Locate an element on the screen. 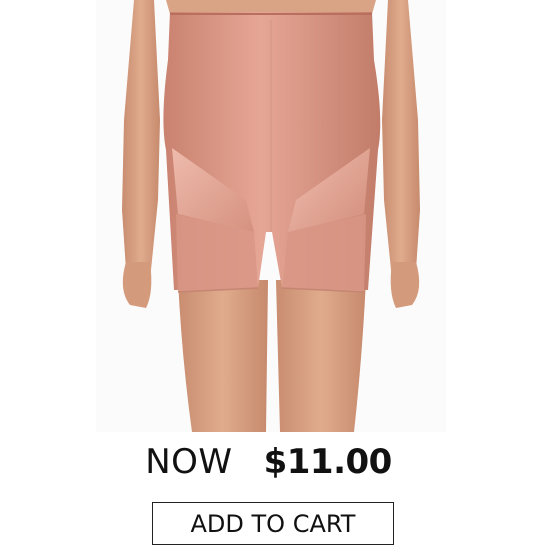 The height and width of the screenshot is (549, 537). price-prefix: NOW is located at coordinates (189, 462).